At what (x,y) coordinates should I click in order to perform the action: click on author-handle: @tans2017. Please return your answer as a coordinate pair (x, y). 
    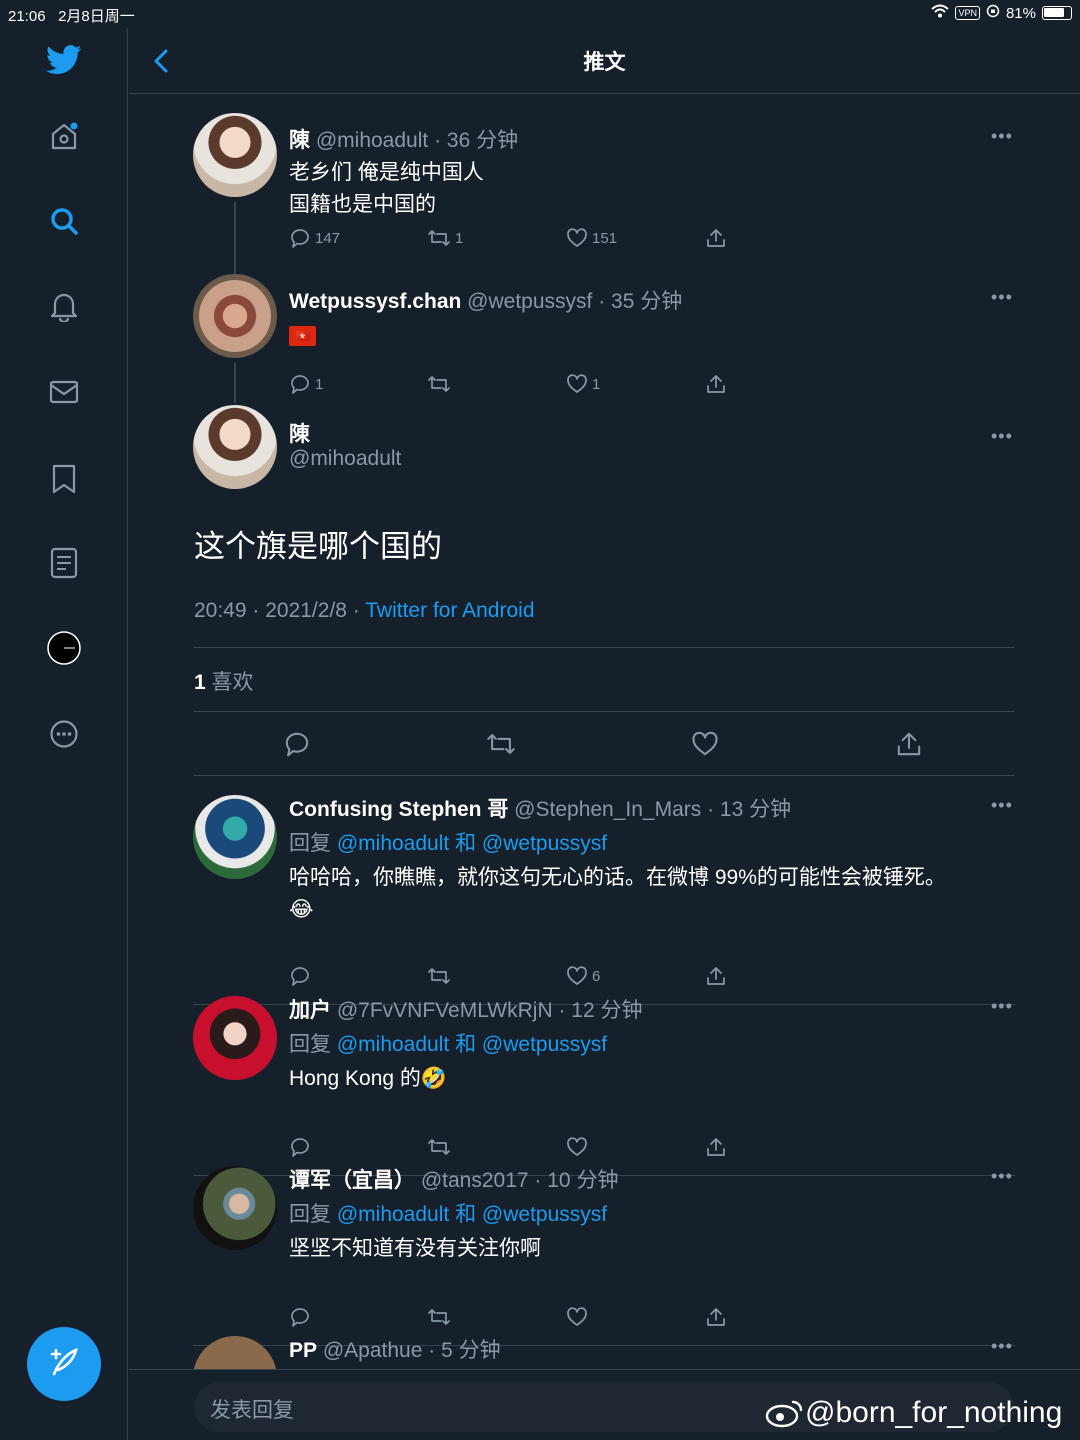
    Looking at the image, I should click on (475, 1180).